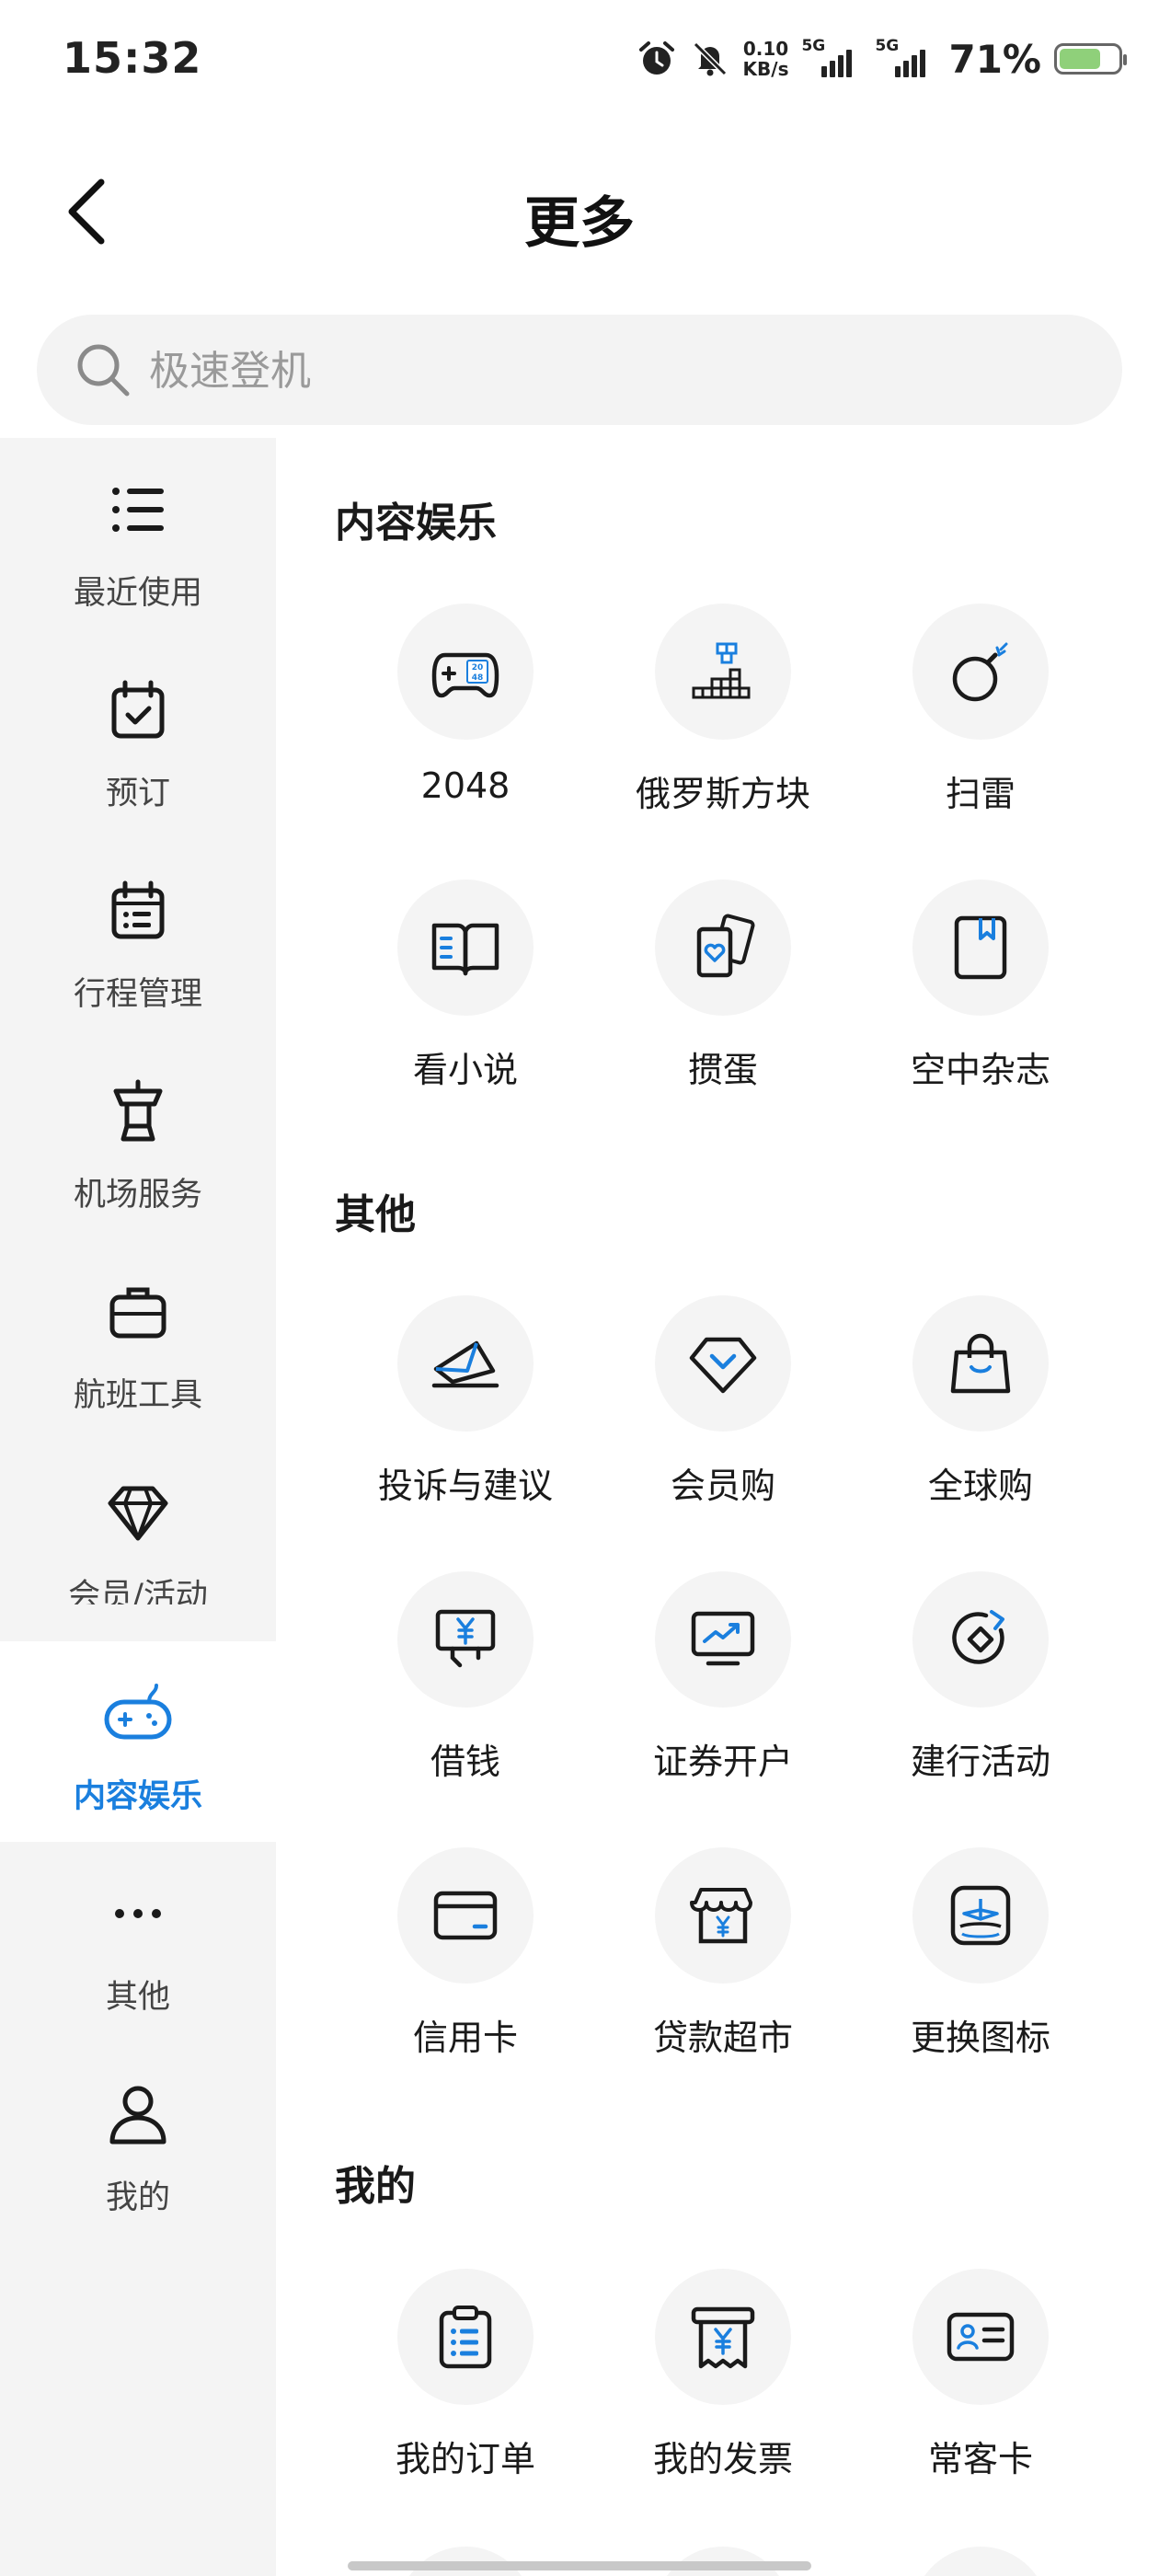  What do you see at coordinates (465, 1638) in the screenshot?
I see `money-sign-icon` at bounding box center [465, 1638].